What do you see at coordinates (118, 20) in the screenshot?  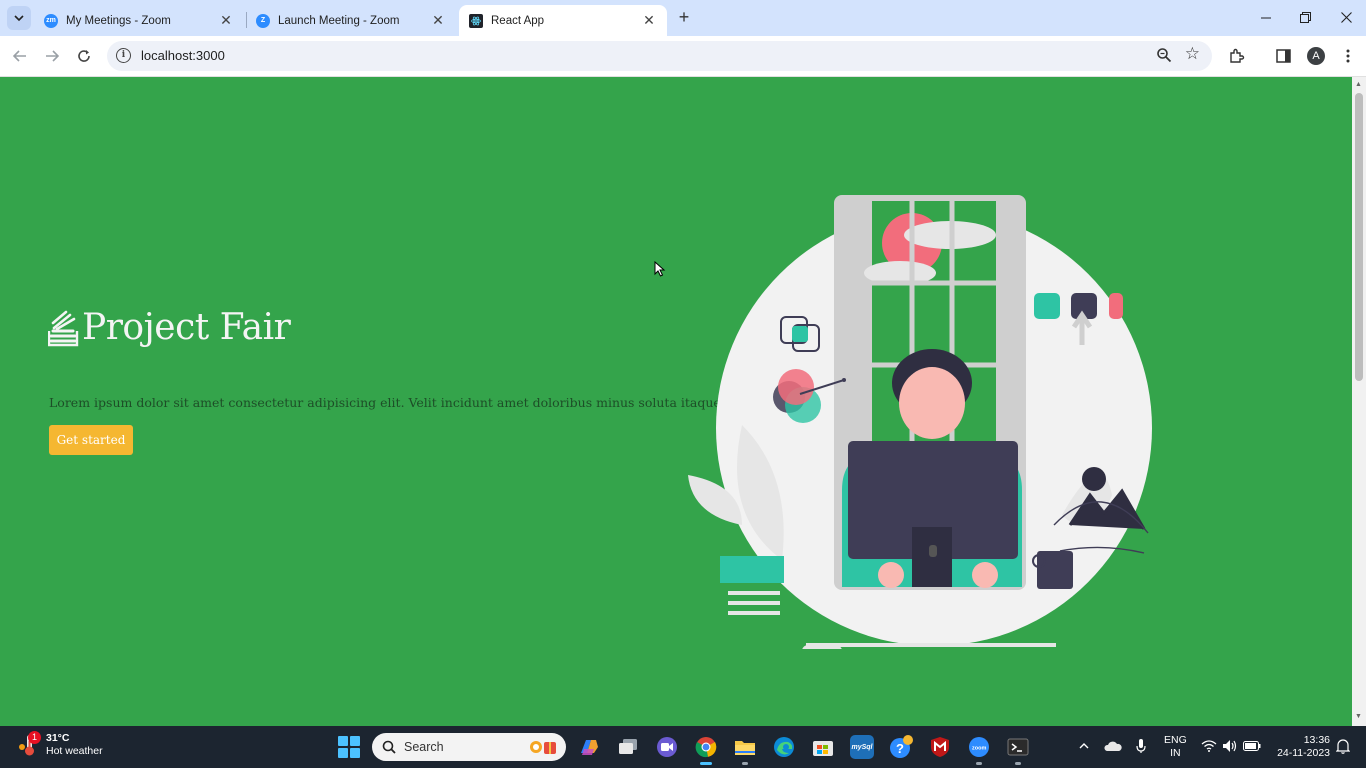 I see `tab-title: My Meetings - Zoom` at bounding box center [118, 20].